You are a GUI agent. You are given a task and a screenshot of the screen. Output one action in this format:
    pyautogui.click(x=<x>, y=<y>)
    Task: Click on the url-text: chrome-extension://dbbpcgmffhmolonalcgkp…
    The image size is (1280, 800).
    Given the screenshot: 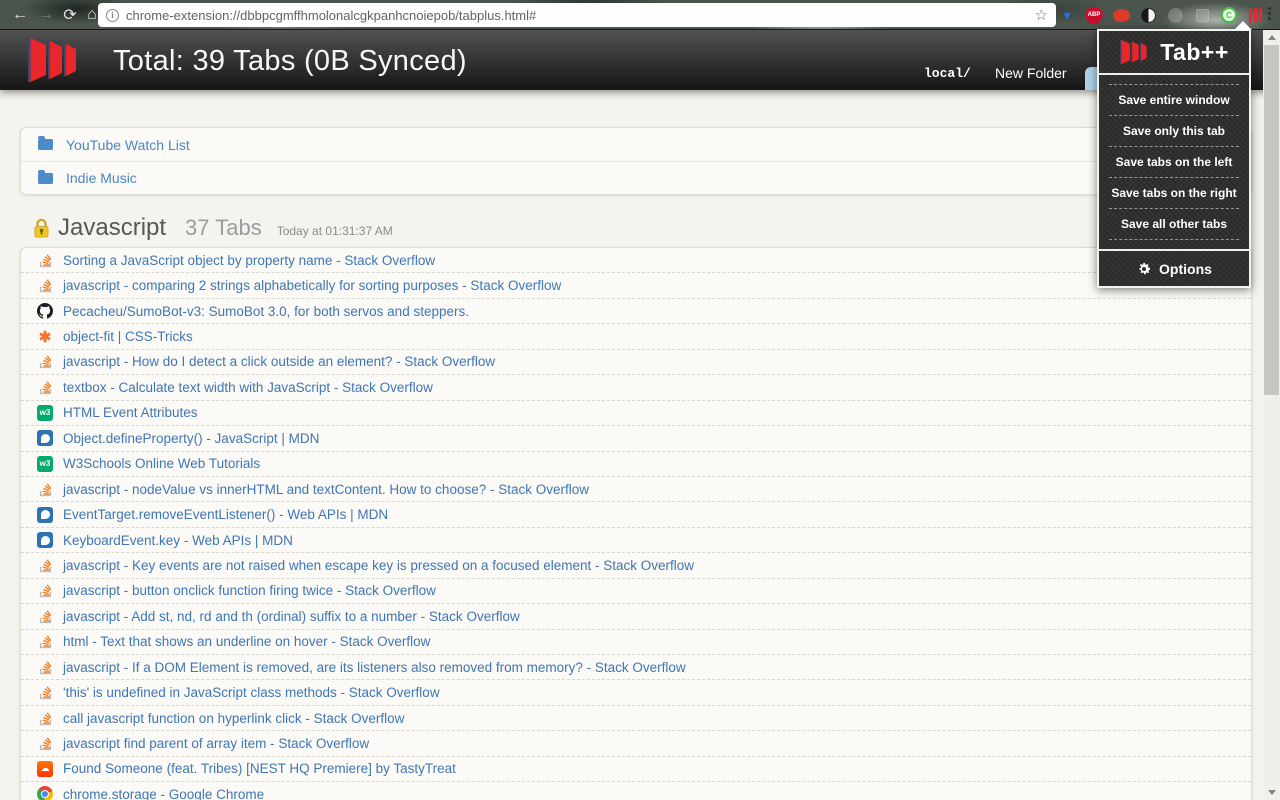 What is the action you would take?
    pyautogui.click(x=331, y=15)
    